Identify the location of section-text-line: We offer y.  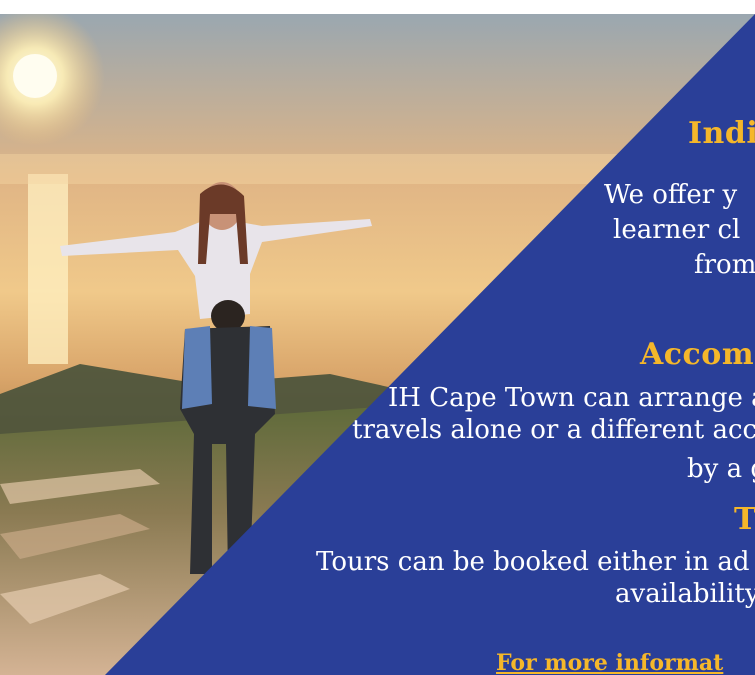
(671, 195).